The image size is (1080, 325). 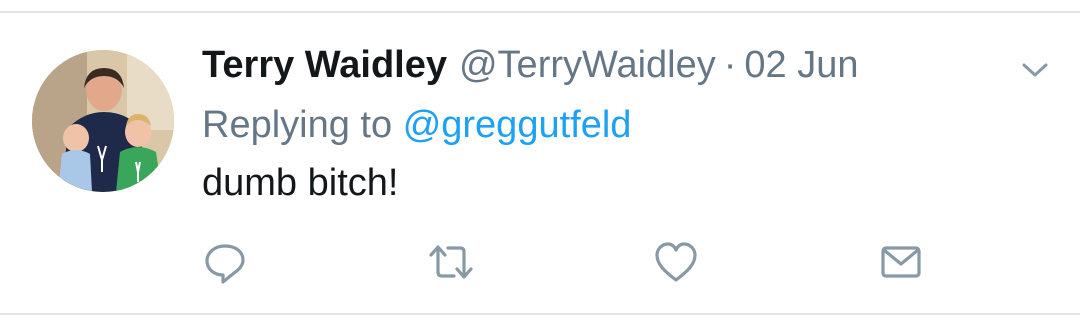 I want to click on author-name: Terry Waidley, so click(x=324, y=65).